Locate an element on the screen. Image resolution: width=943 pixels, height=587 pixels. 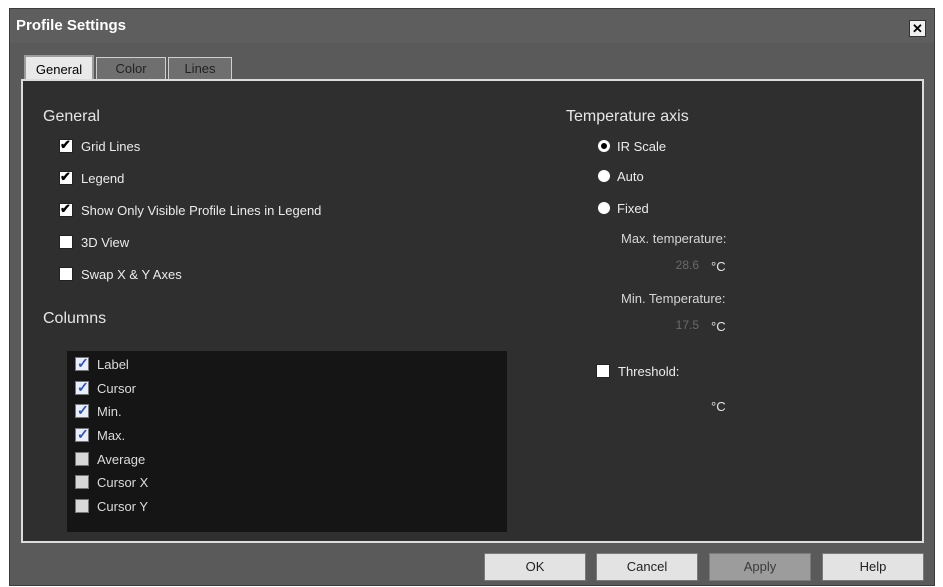
column-item-label: Label is located at coordinates (102, 363).